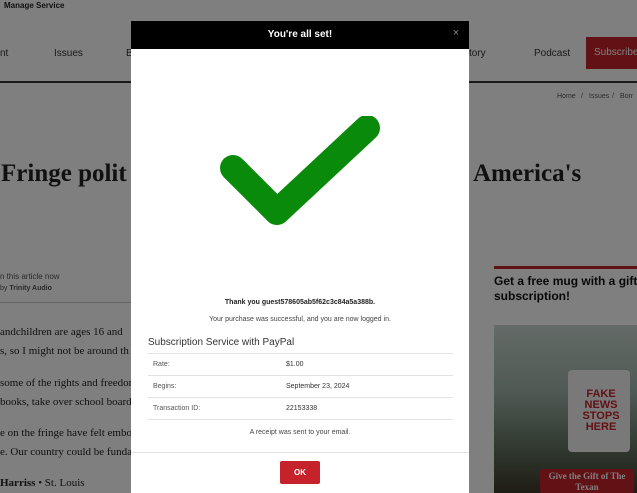  Describe the element at coordinates (300, 452) in the screenshot. I see `divider` at that location.